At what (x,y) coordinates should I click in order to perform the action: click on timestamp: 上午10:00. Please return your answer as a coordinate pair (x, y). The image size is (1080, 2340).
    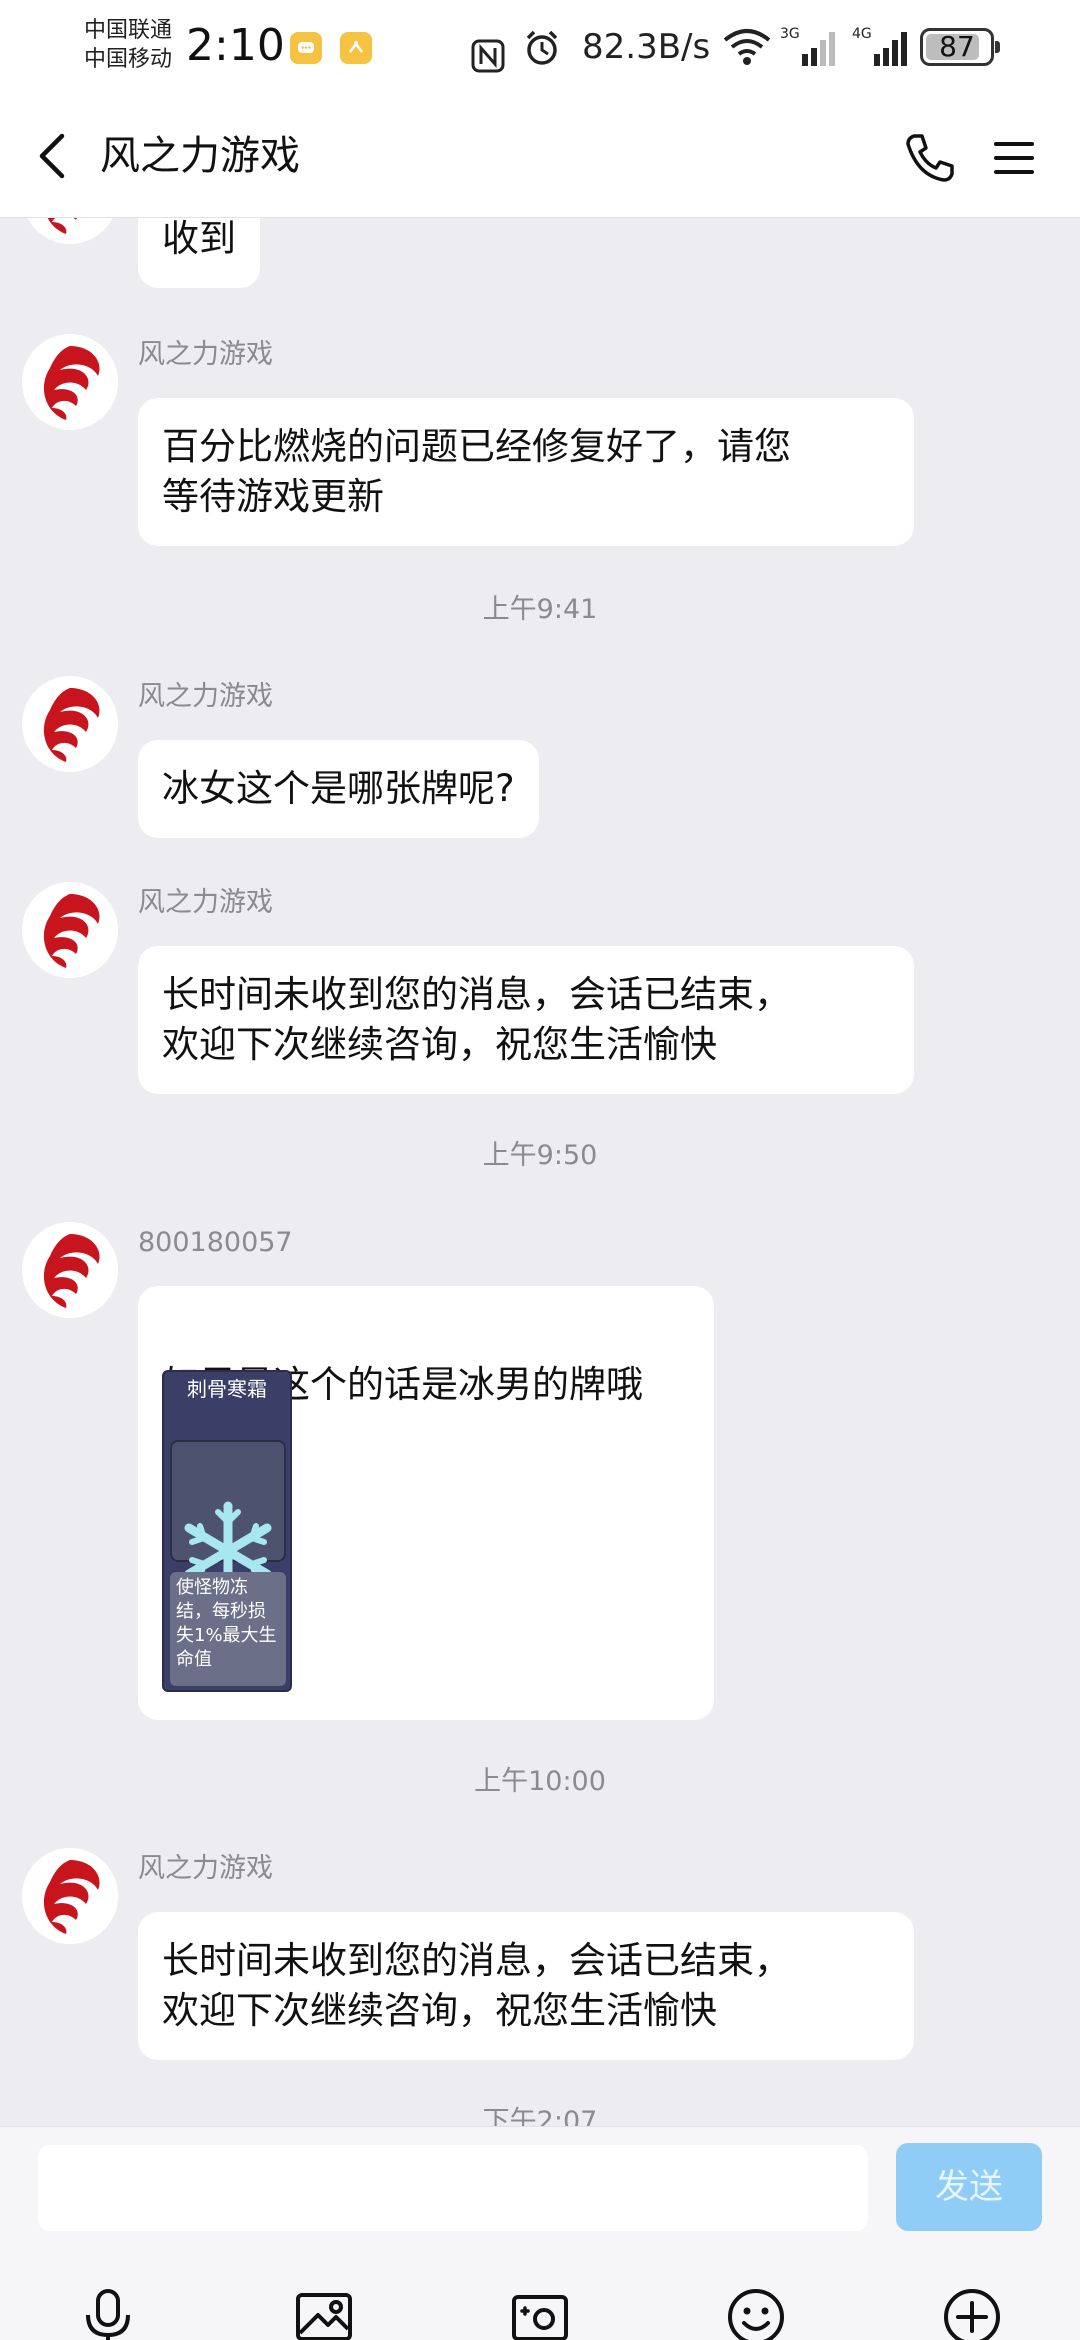
    Looking at the image, I should click on (540, 1781).